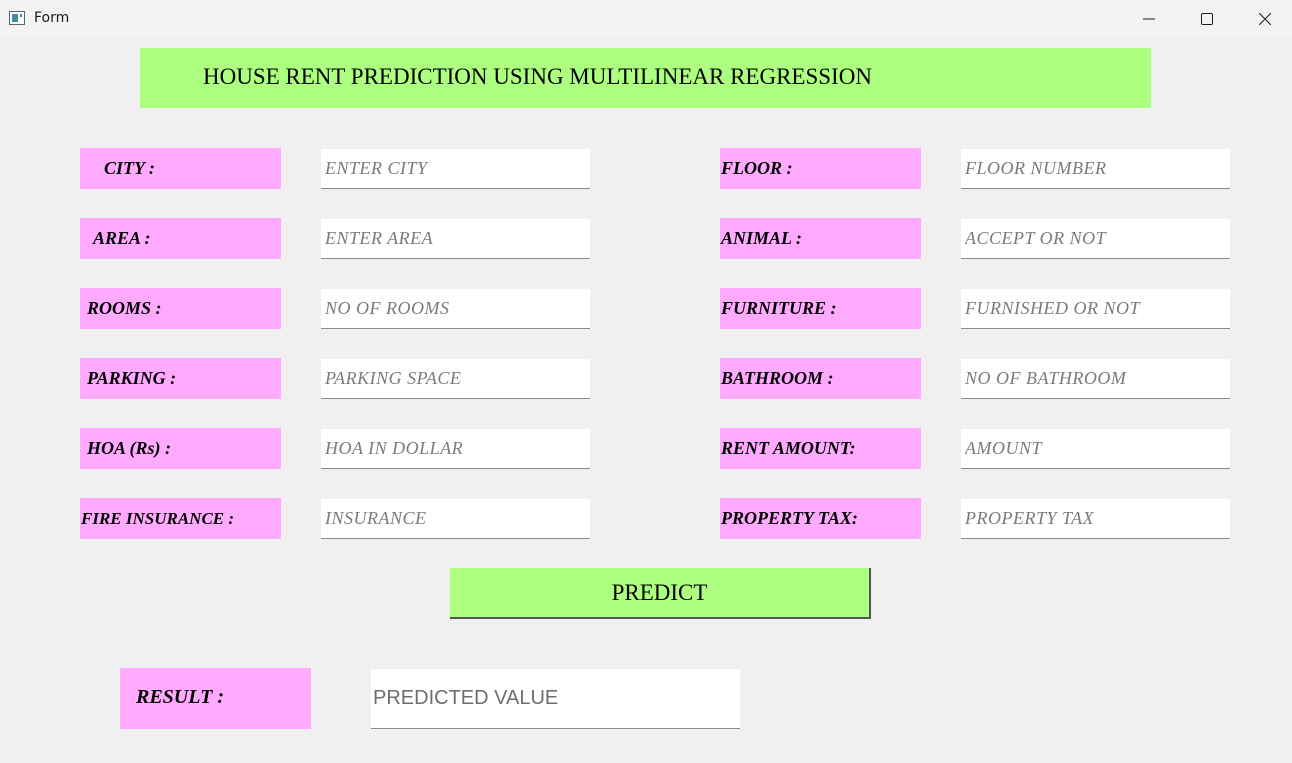 This screenshot has height=763, width=1292. What do you see at coordinates (215, 698) in the screenshot?
I see `result-label: RESULT :` at bounding box center [215, 698].